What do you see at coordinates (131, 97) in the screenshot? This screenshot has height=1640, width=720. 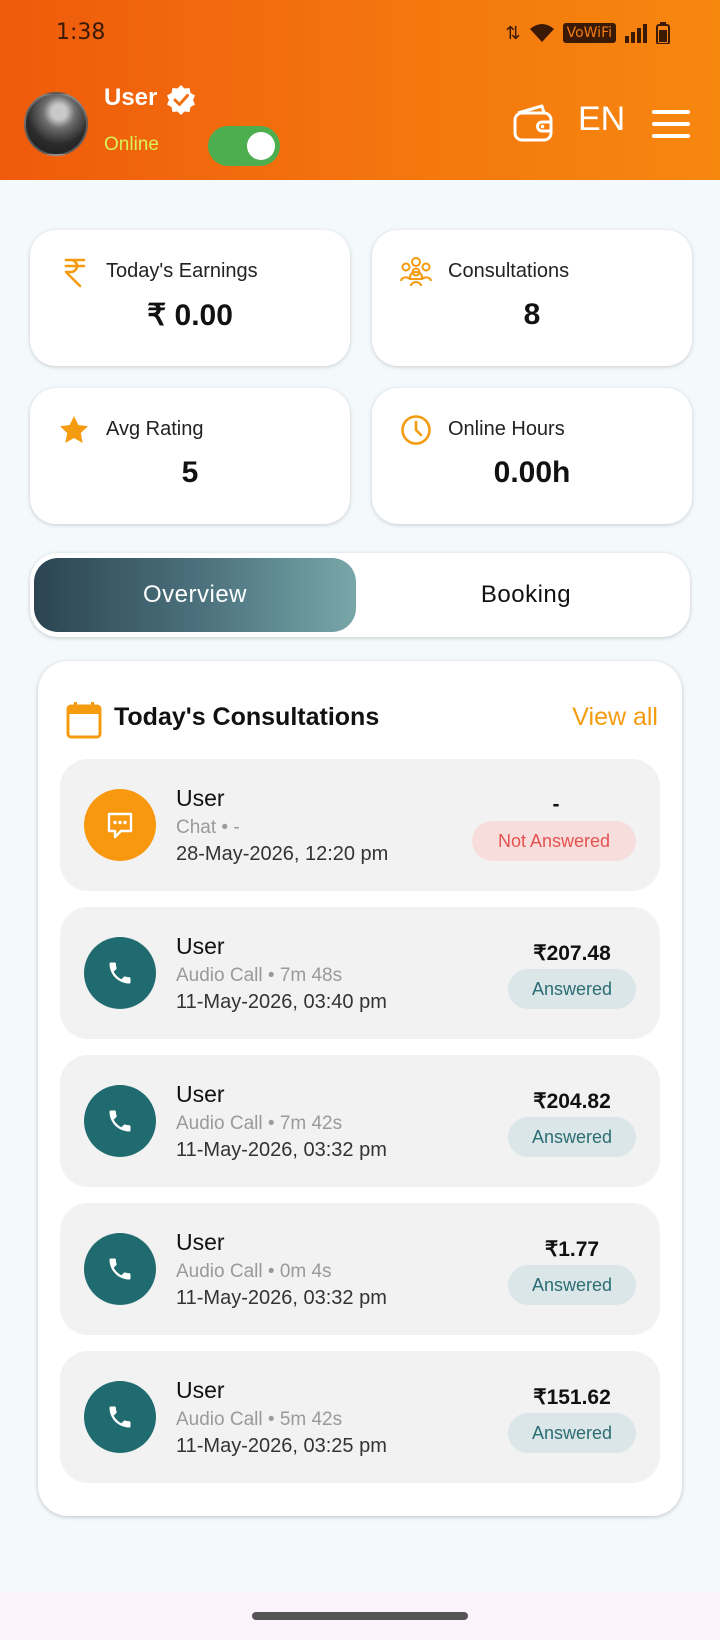 I see `user-name: User` at bounding box center [131, 97].